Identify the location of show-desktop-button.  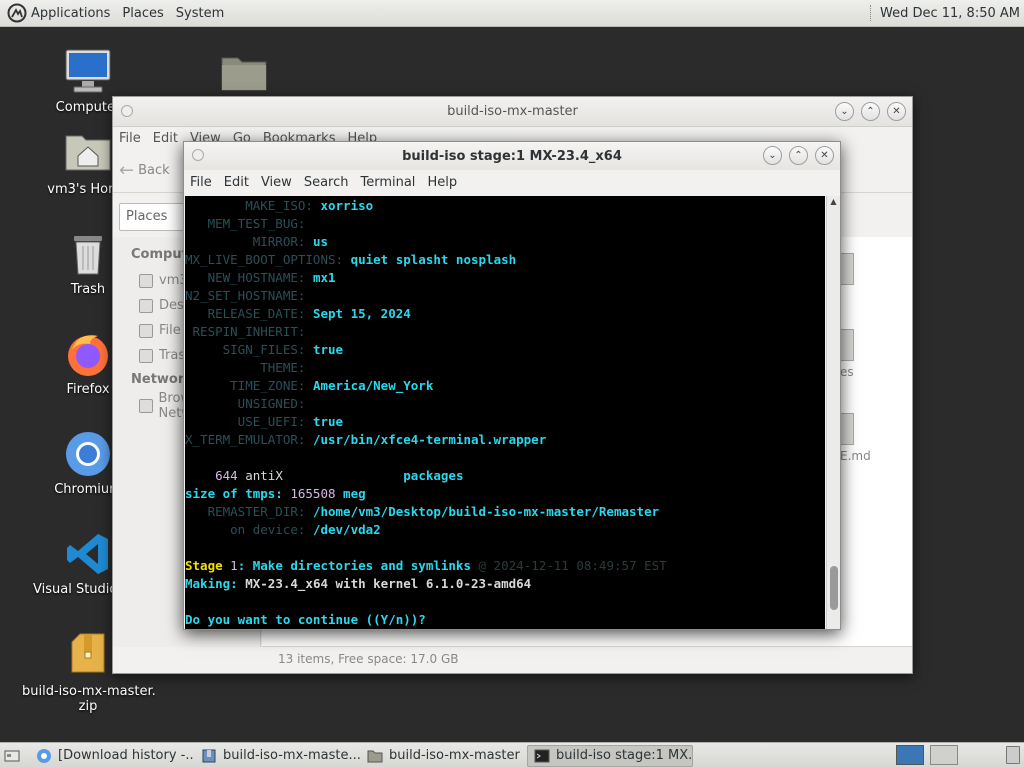
(15, 756).